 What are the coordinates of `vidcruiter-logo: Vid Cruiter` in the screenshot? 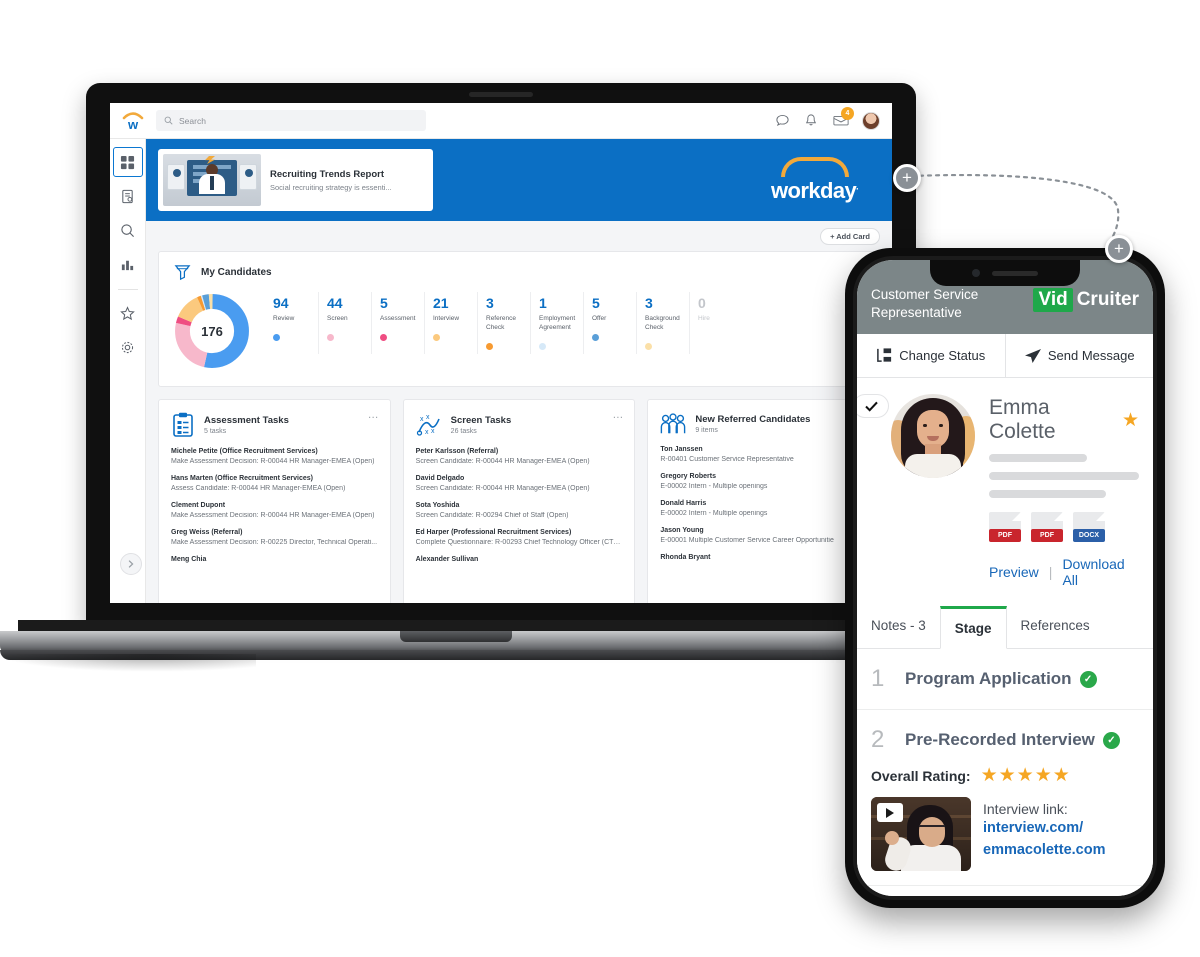 It's located at (1086, 300).